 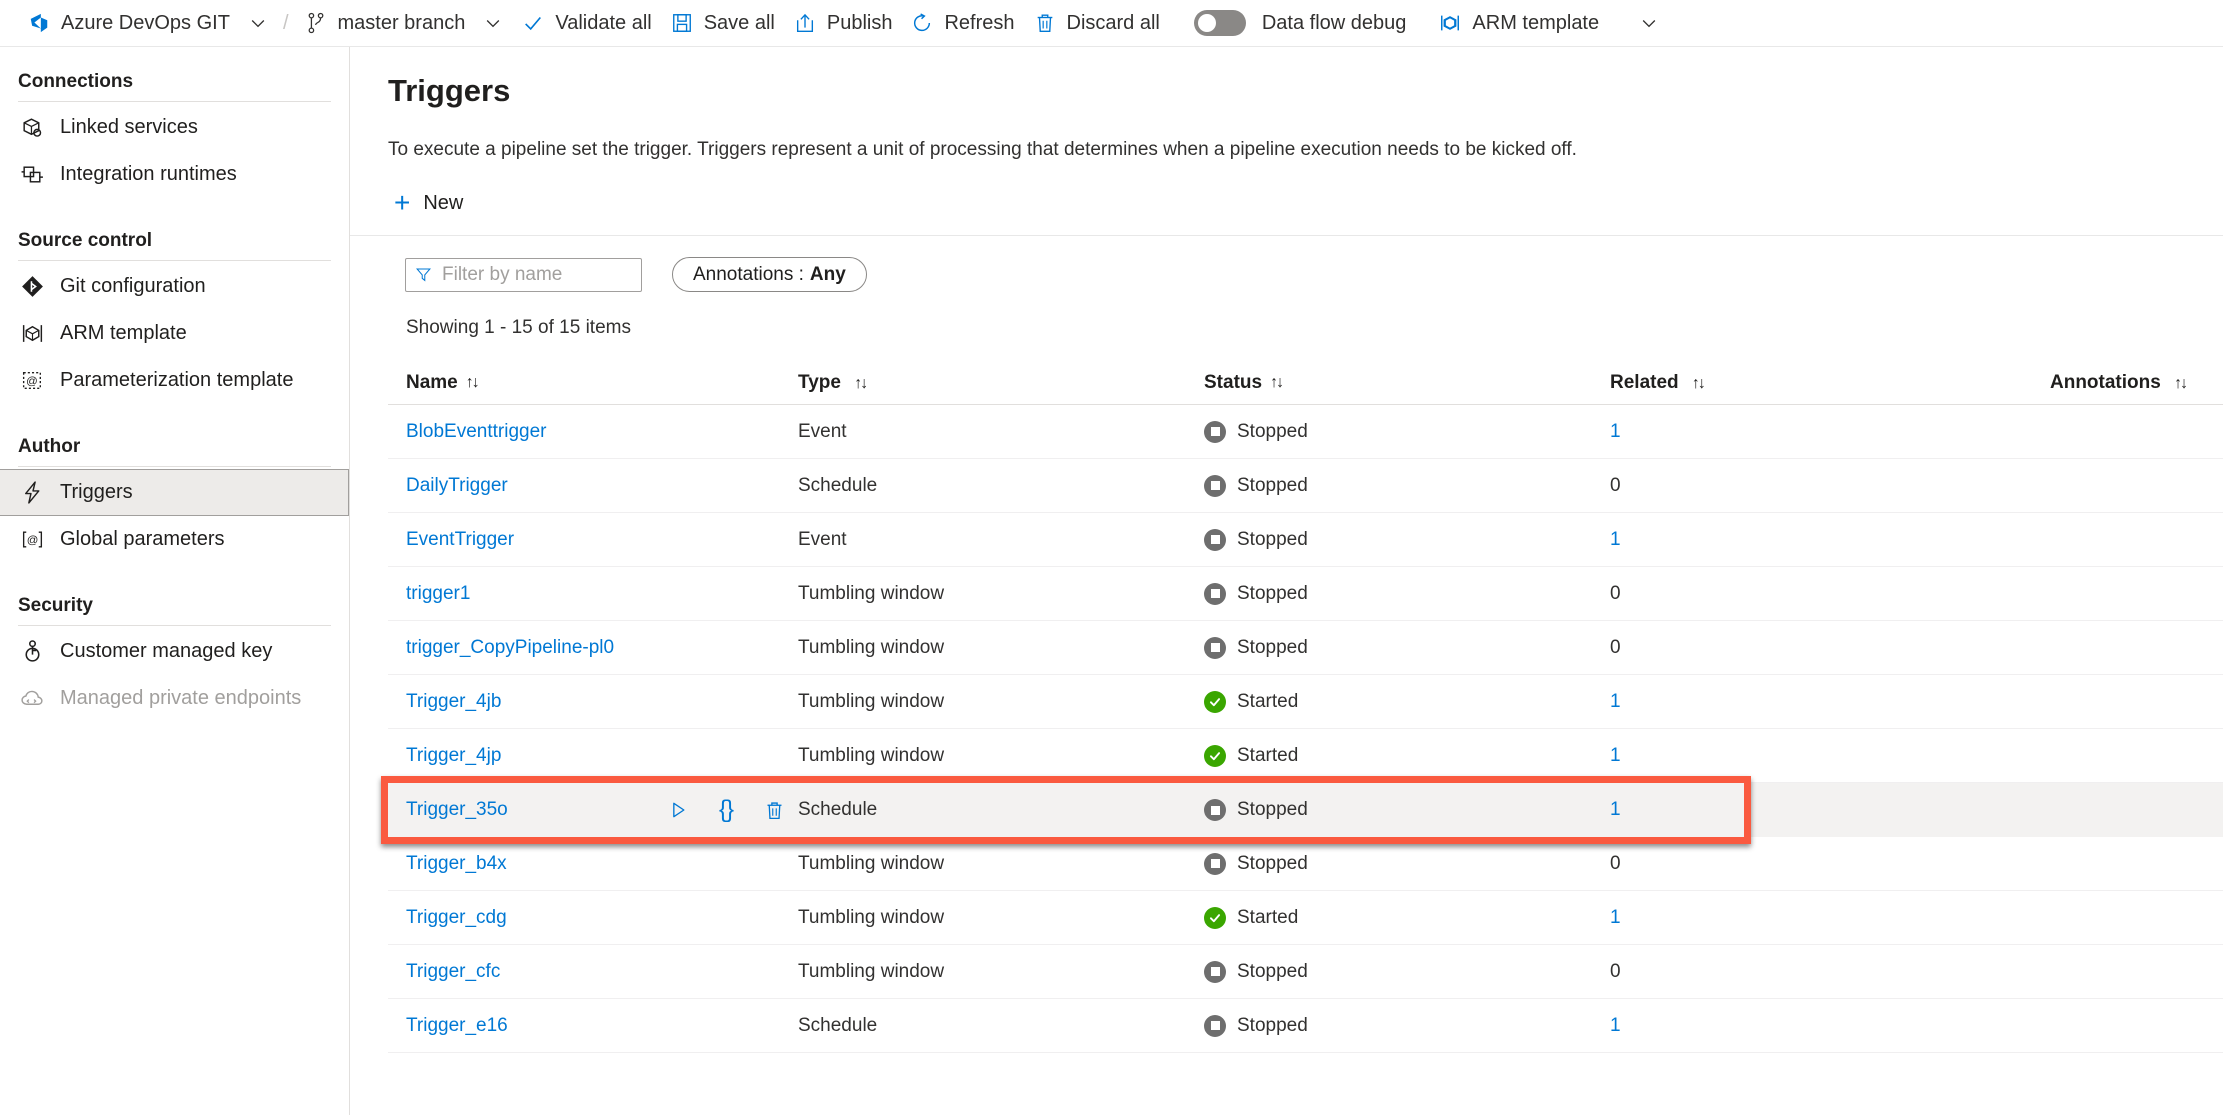 What do you see at coordinates (1001, 383) in the screenshot?
I see `column-header-type: Type ↑↓` at bounding box center [1001, 383].